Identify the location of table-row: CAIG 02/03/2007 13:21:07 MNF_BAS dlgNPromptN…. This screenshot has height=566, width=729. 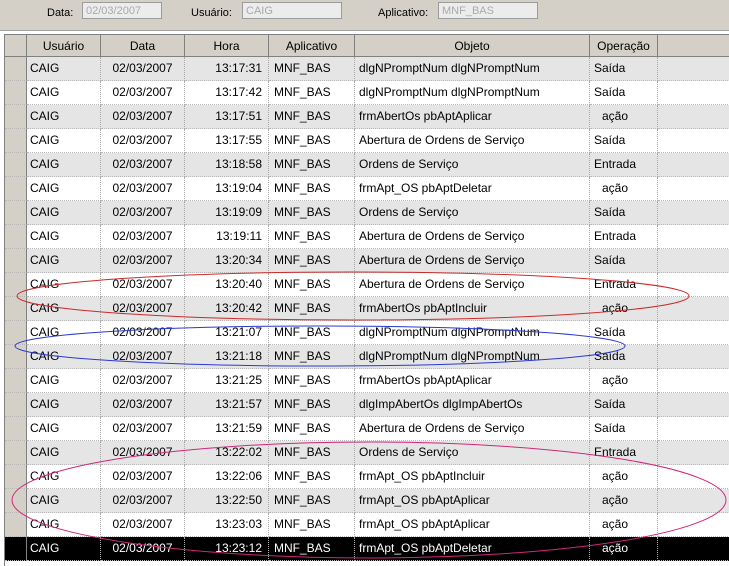
(367, 333).